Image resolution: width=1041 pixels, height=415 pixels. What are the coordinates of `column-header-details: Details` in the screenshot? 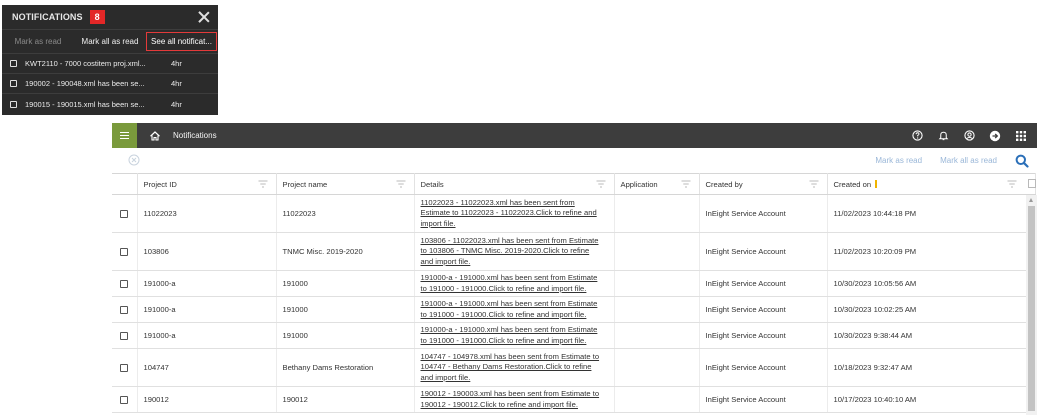 It's located at (514, 184).